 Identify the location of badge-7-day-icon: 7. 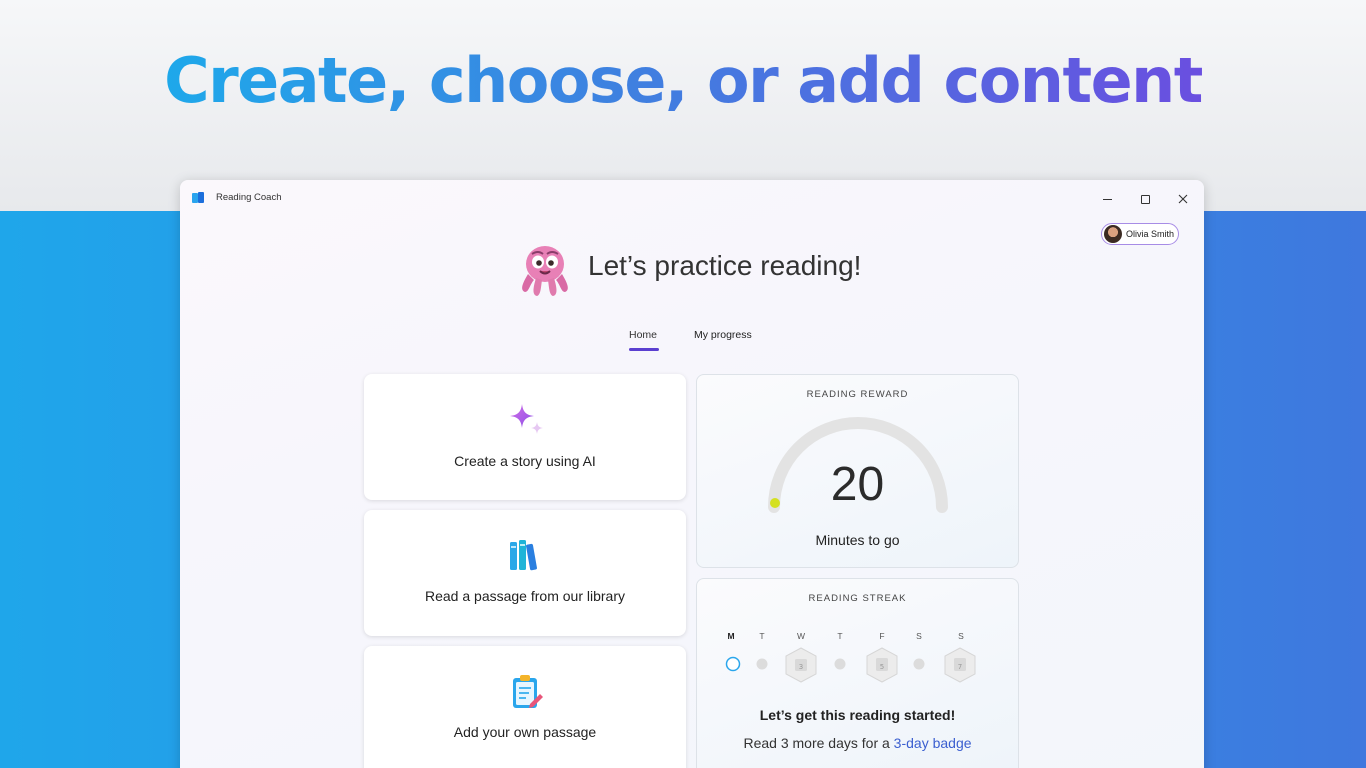
(960, 665).